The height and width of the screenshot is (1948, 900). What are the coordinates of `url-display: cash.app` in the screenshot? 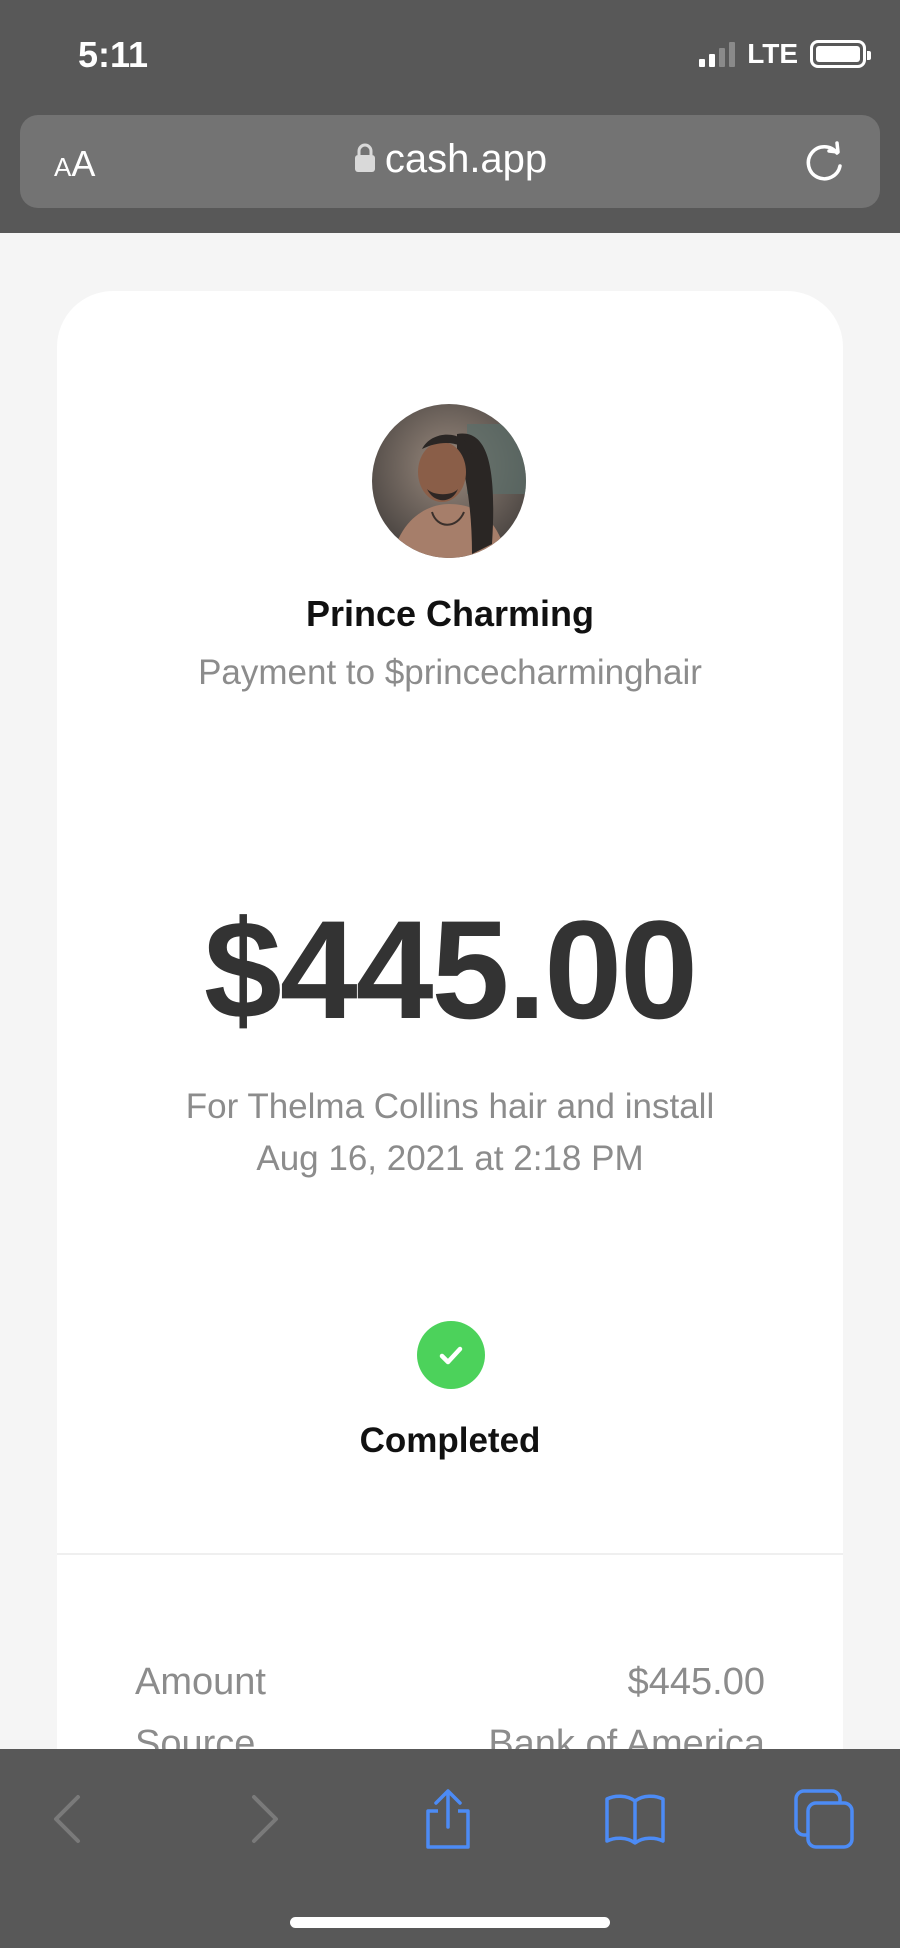 It's located at (450, 159).